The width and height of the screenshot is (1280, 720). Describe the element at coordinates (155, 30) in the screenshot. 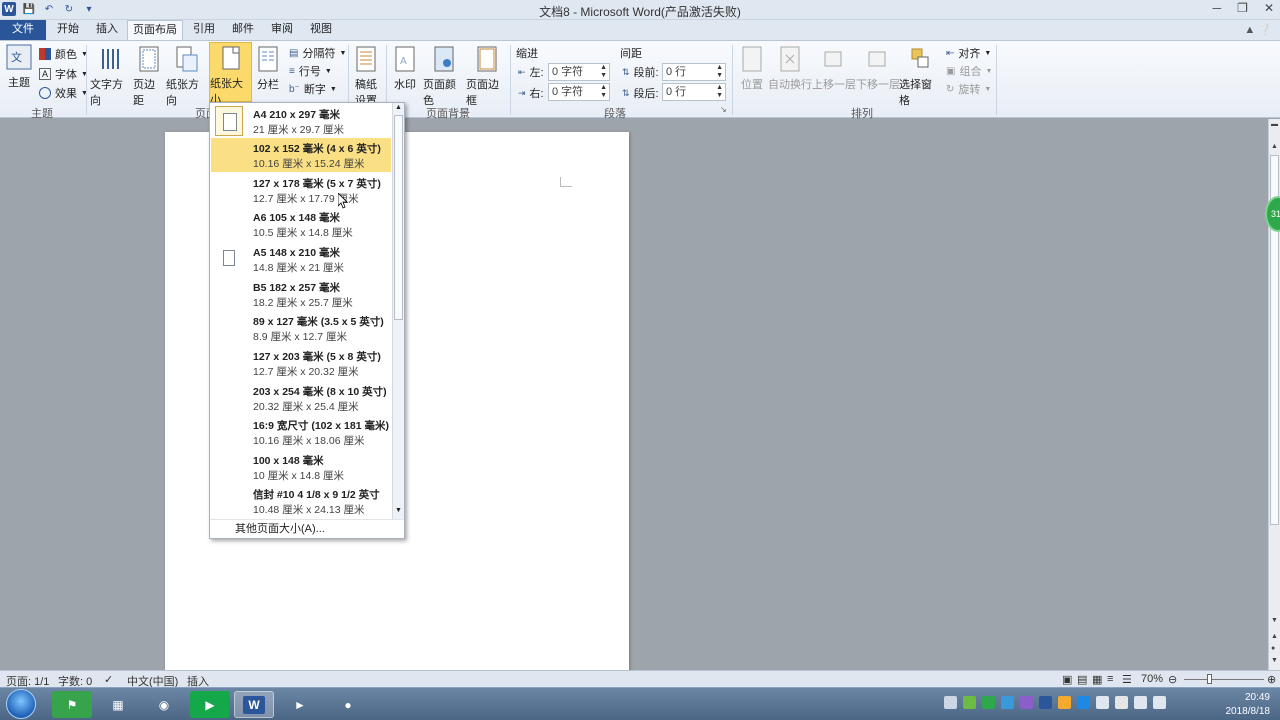

I see `tab-page-layout: 页面布局` at that location.